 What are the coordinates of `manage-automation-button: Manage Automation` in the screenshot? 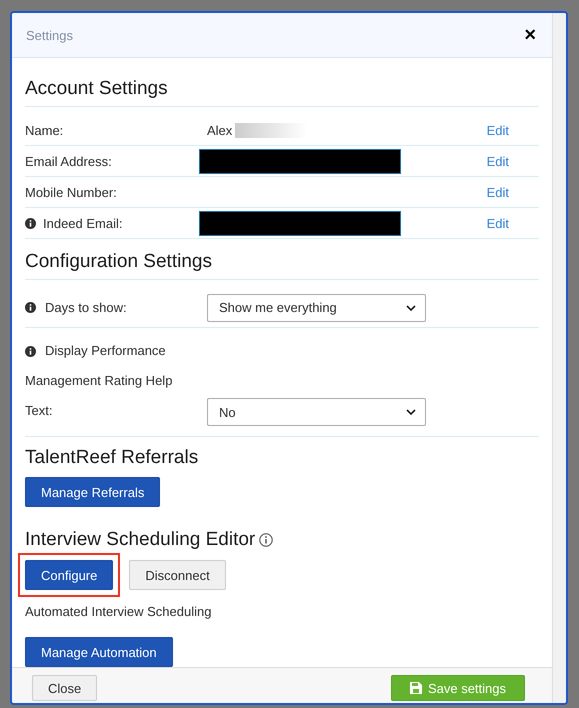 It's located at (99, 652).